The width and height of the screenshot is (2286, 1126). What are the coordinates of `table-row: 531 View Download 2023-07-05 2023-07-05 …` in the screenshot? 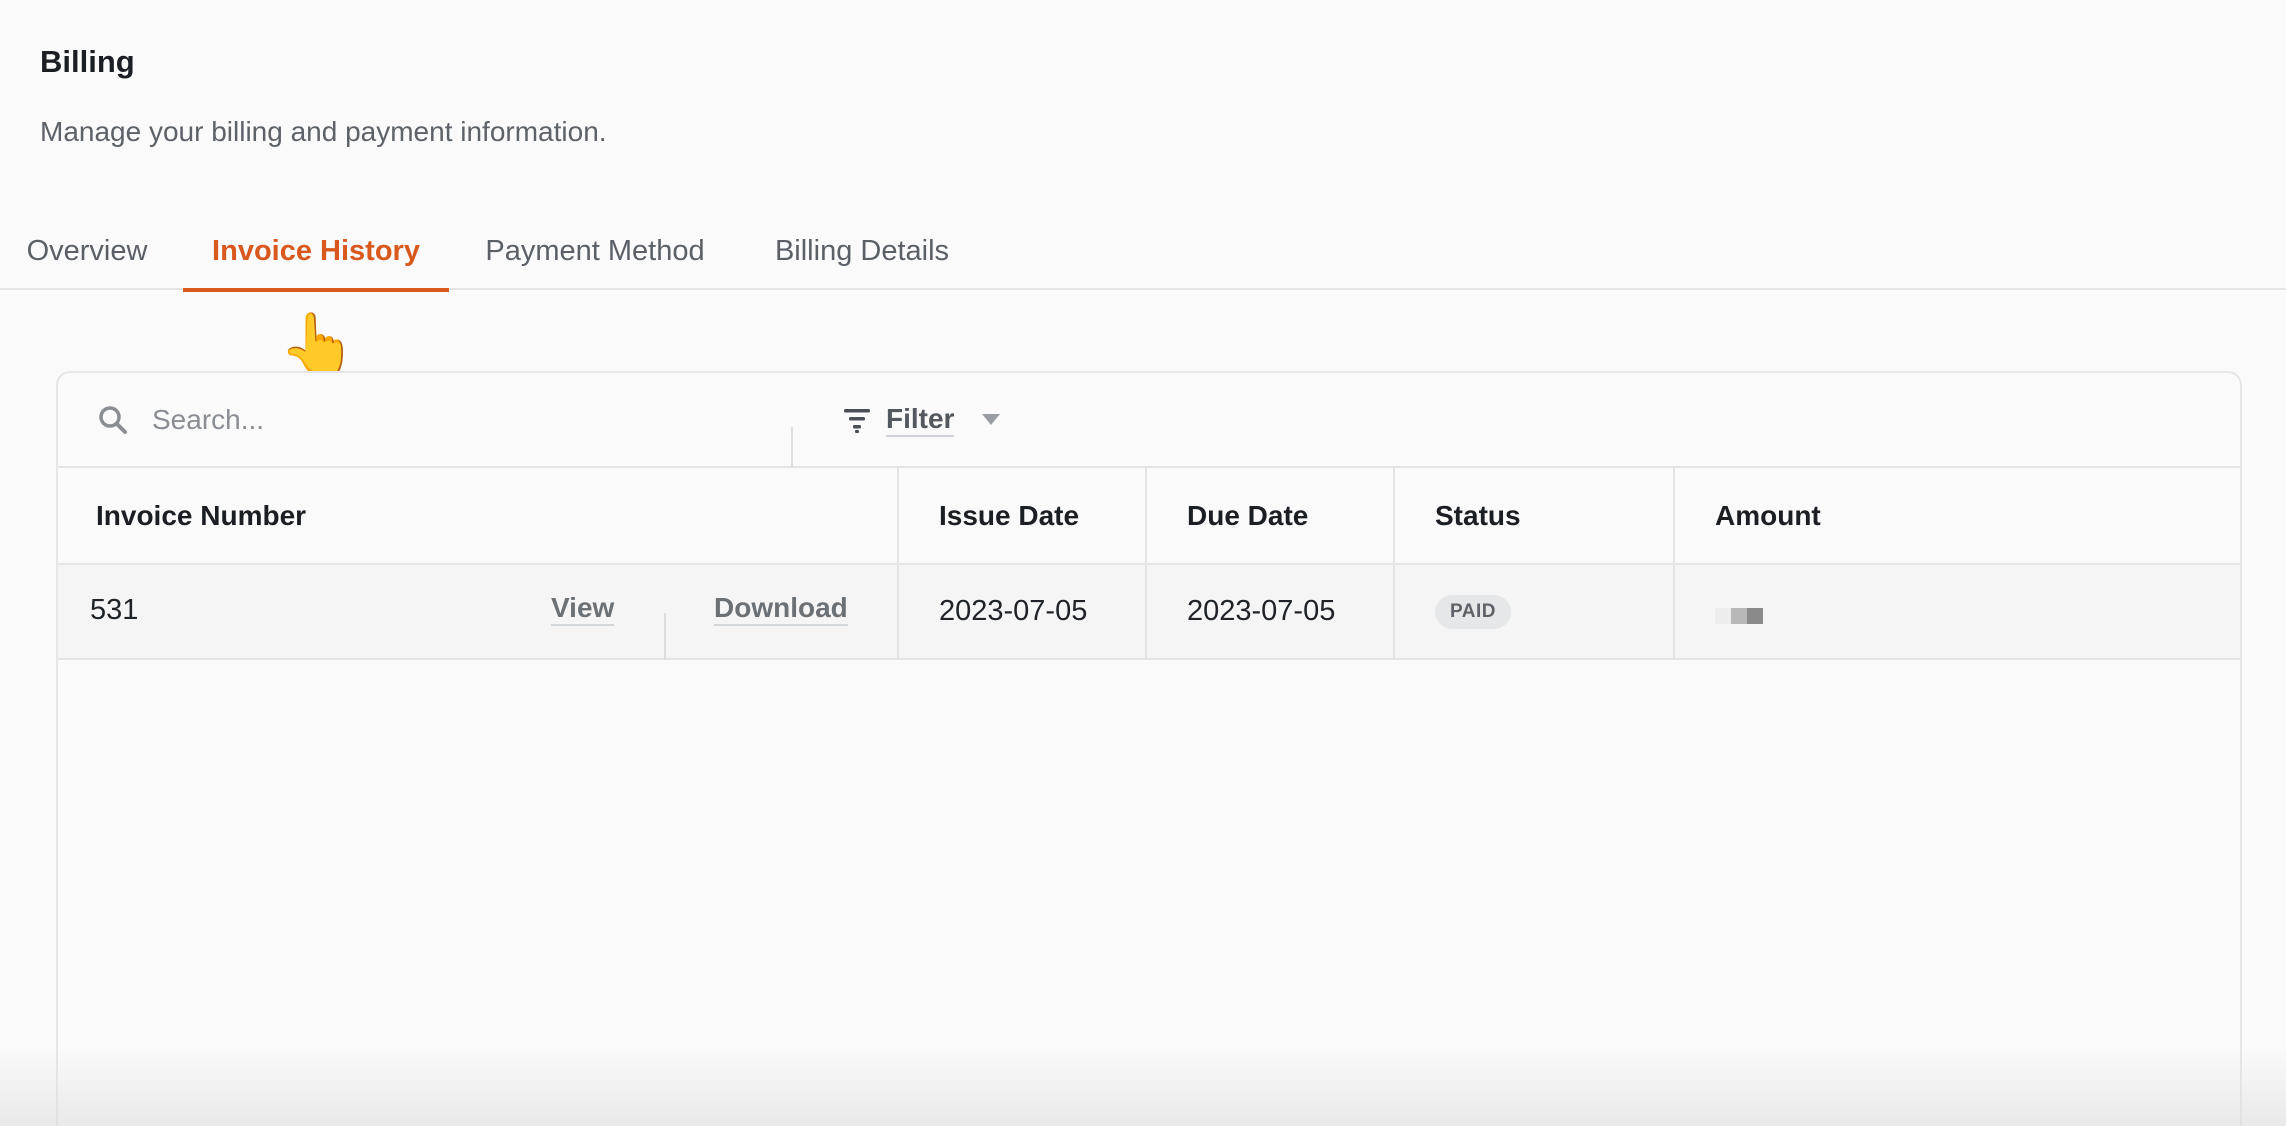 It's located at (1149, 612).